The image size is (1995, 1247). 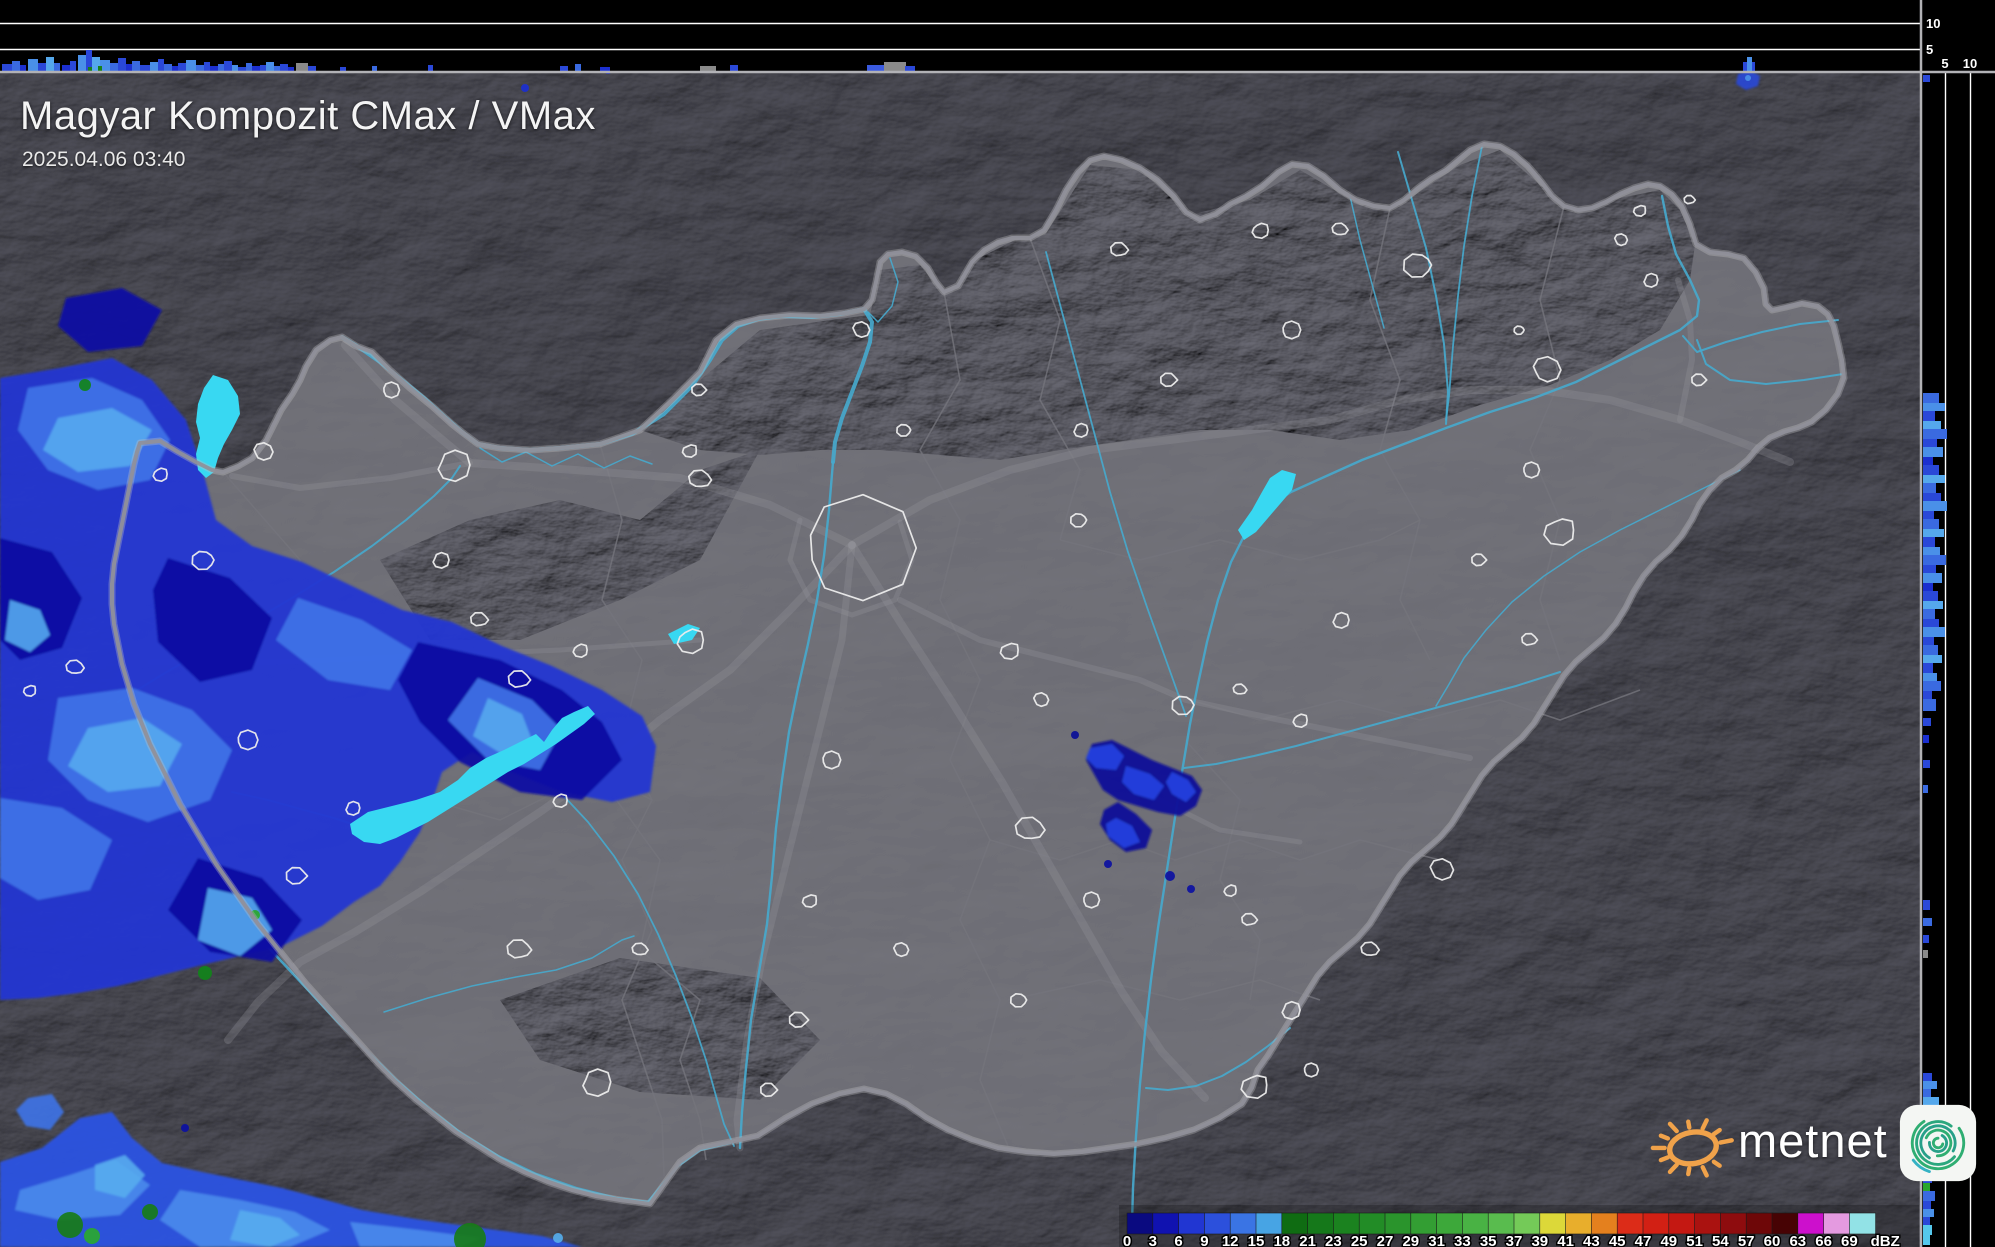 What do you see at coordinates (1885, 1240) in the screenshot?
I see `legend-unit-label: dBZ` at bounding box center [1885, 1240].